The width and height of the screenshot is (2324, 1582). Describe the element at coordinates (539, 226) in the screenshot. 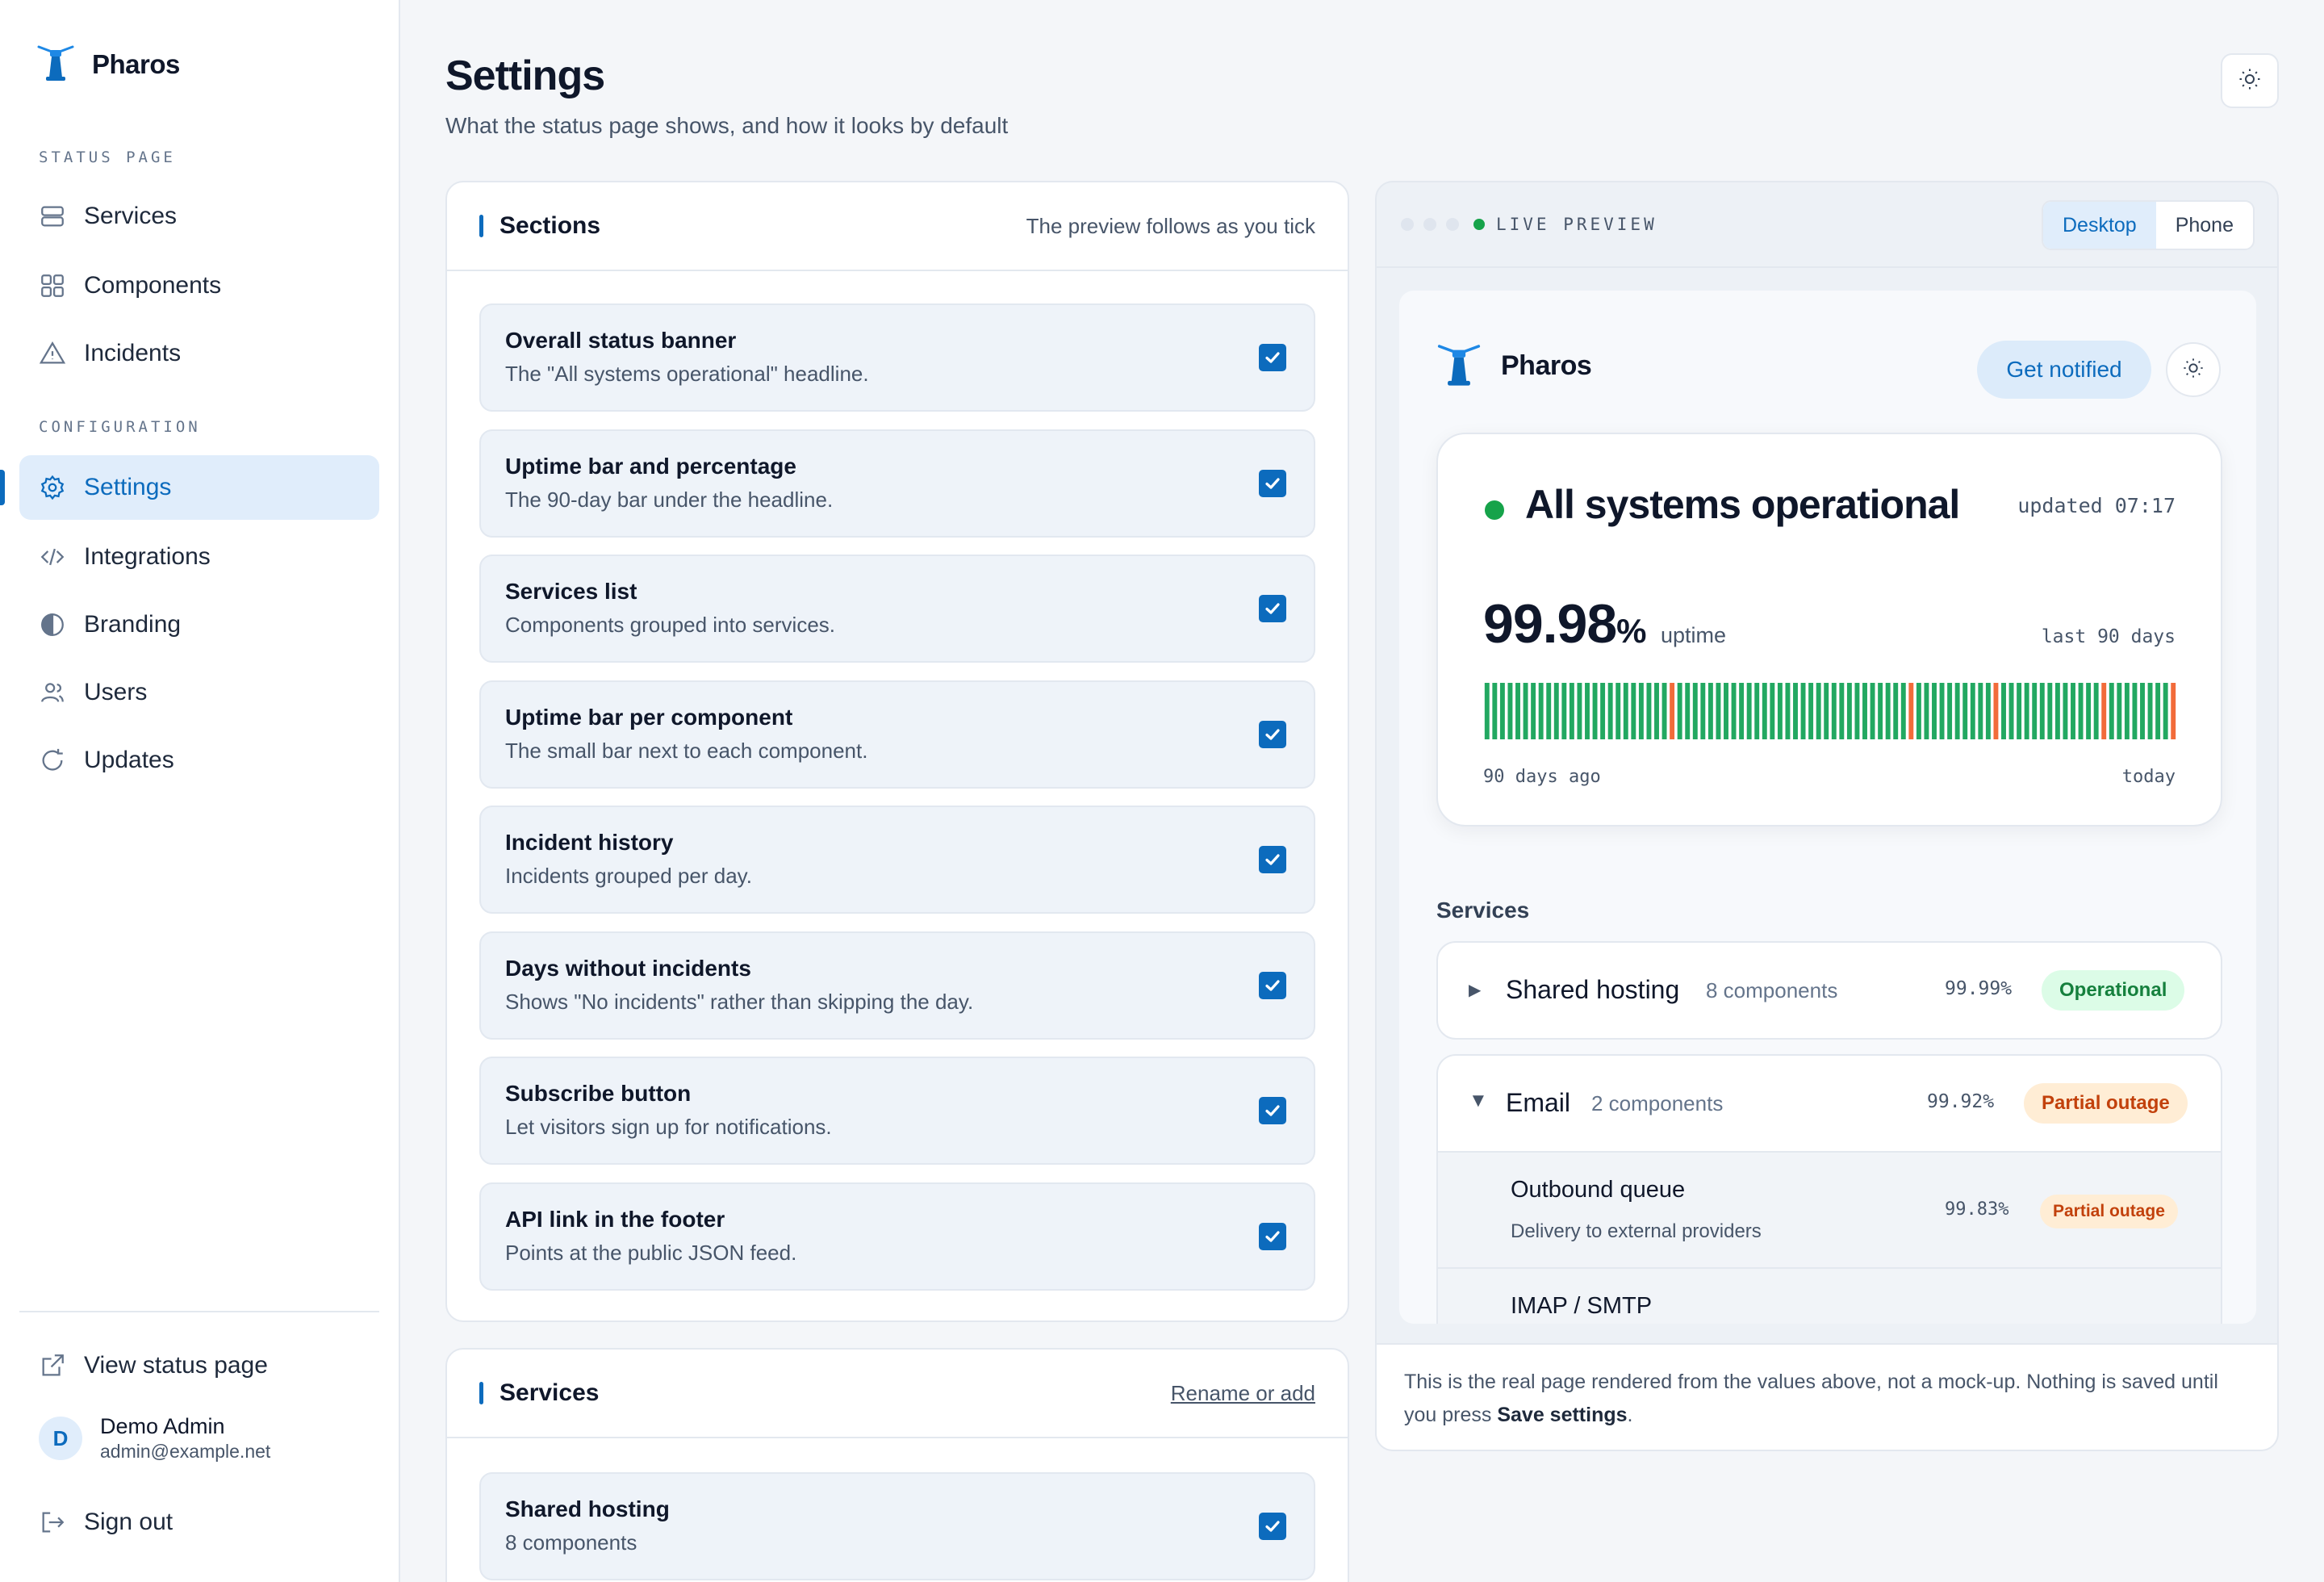

I see `sections-card-title: Sections` at that location.